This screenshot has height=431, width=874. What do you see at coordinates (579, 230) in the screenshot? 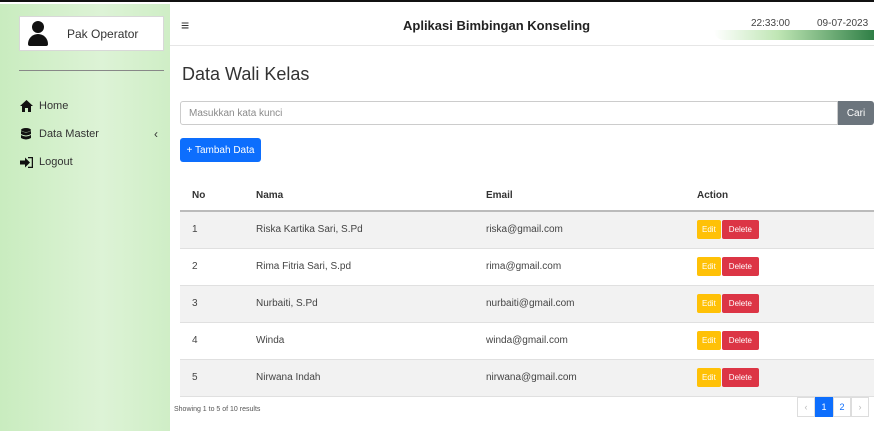
I see `cell-email: riska@gmail.com` at bounding box center [579, 230].